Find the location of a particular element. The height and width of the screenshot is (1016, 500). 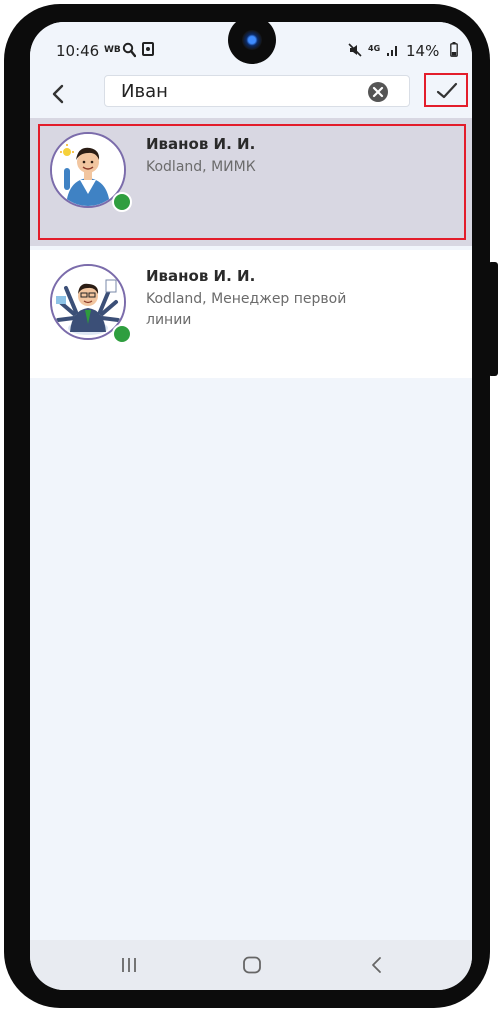

clear-search-button is located at coordinates (378, 92).